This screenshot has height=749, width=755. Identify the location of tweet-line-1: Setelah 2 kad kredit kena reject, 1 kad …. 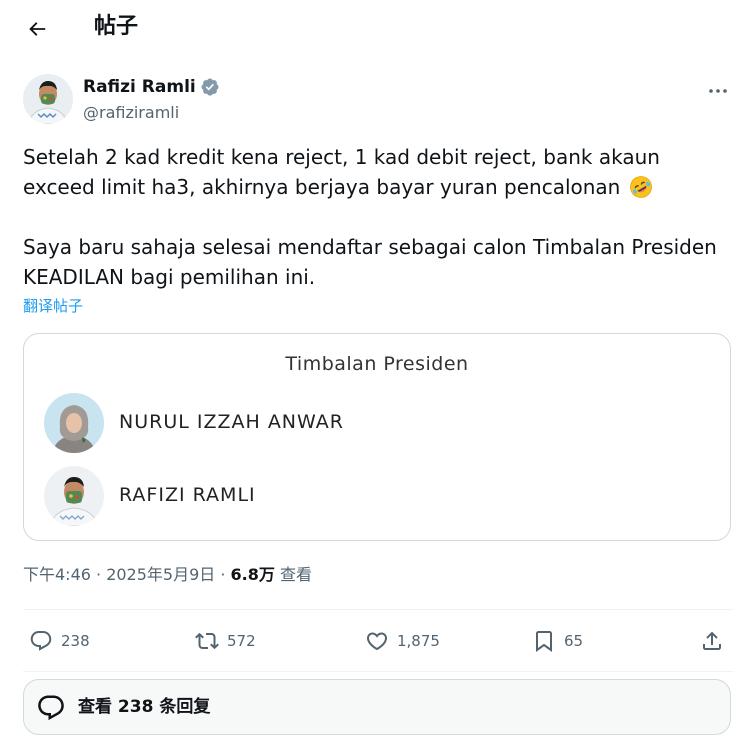
(341, 172).